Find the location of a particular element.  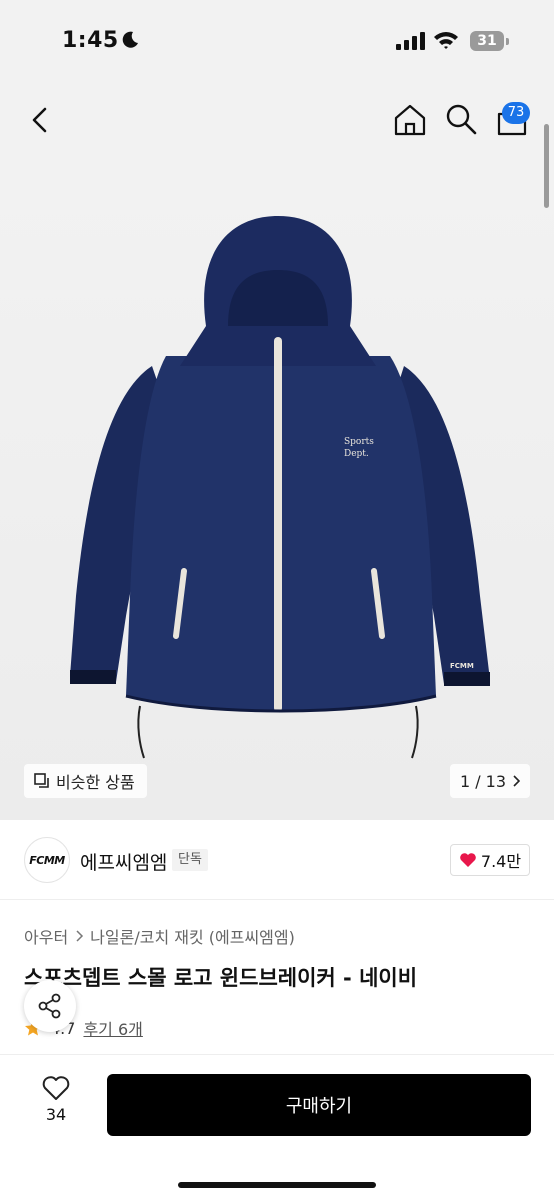

cuff-label: FCMM is located at coordinates (462, 666).